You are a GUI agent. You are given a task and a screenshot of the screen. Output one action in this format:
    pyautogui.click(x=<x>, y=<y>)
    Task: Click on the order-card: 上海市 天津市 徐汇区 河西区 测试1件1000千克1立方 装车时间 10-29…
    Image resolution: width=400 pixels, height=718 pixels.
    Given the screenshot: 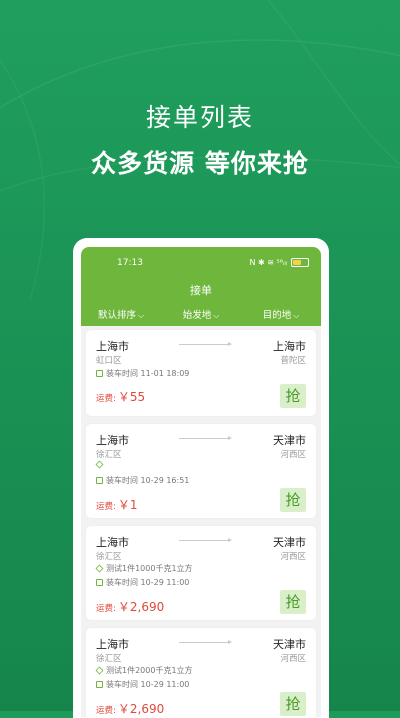 What is the action you would take?
    pyautogui.click(x=201, y=573)
    